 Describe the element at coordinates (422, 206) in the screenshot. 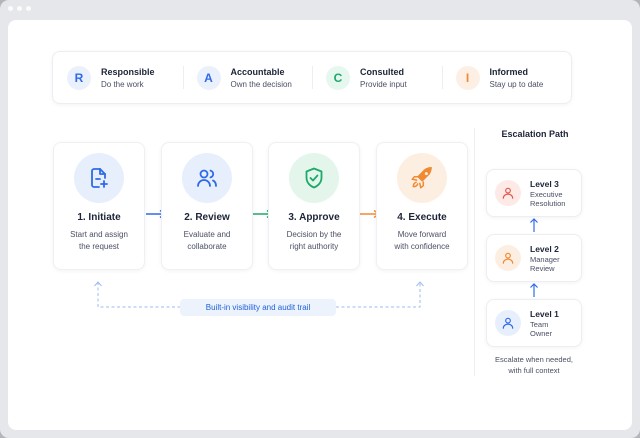

I see `step-execute: 4. Execute Move forward with confidence` at that location.